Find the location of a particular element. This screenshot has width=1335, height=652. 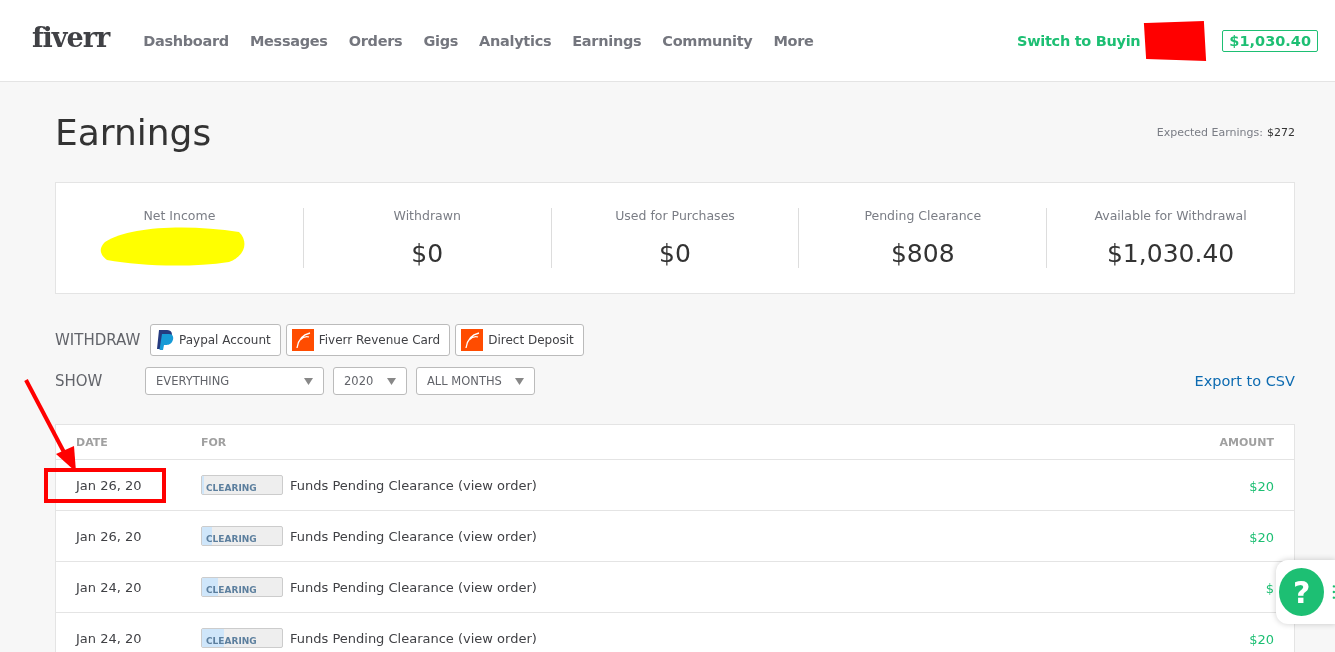

withdraw-button: Paypal Account is located at coordinates (215, 340).